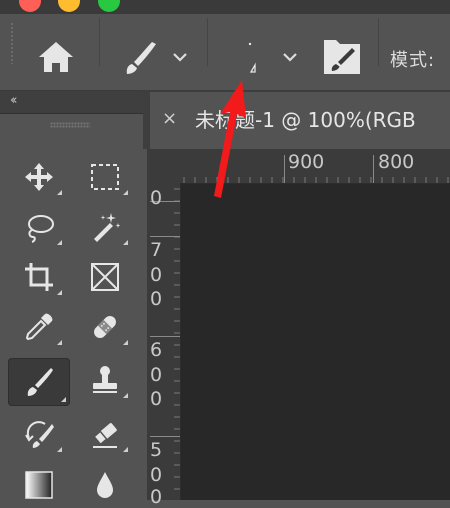 This screenshot has width=450, height=508. Describe the element at coordinates (71, 102) in the screenshot. I see `tools-panel-header` at that location.